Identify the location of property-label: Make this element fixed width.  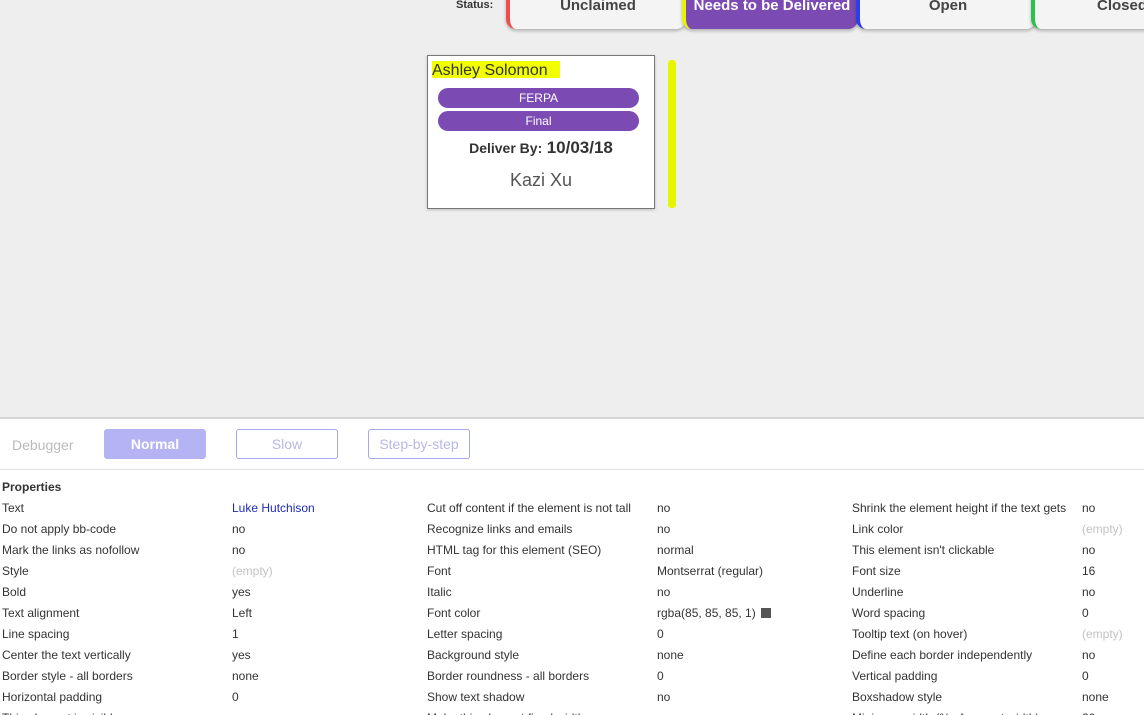
(537, 711).